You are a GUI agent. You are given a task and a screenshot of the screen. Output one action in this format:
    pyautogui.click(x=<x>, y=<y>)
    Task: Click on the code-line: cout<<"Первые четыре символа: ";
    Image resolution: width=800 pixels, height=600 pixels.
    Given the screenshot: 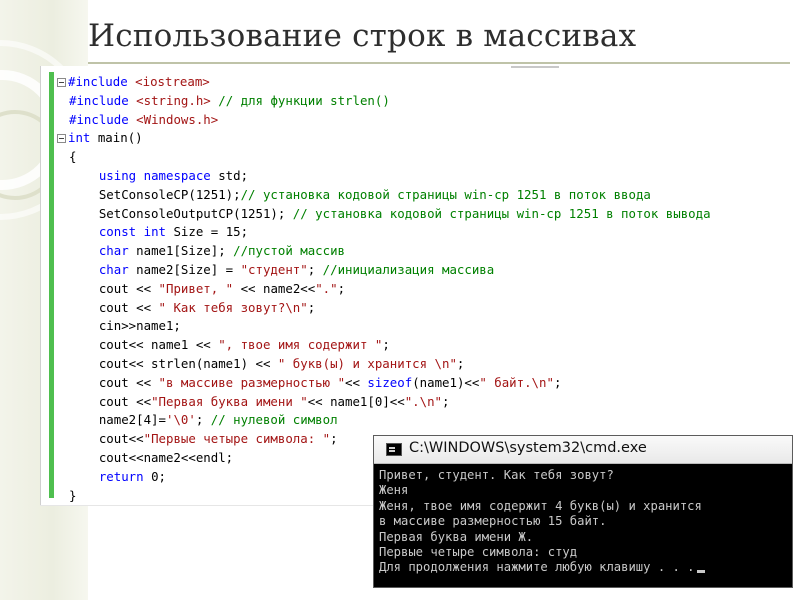 What is the action you would take?
    pyautogui.click(x=197, y=439)
    